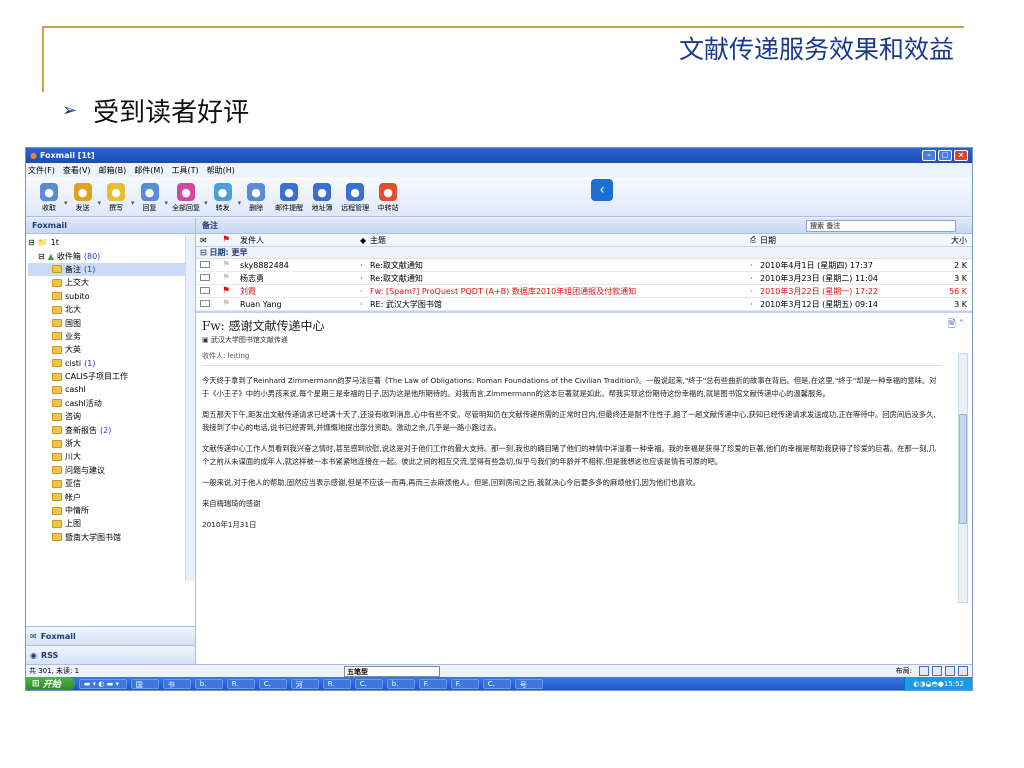 Image resolution: width=1024 pixels, height=768 pixels. What do you see at coordinates (961, 324) in the screenshot?
I see `collapse-up-icon: ˄` at bounding box center [961, 324].